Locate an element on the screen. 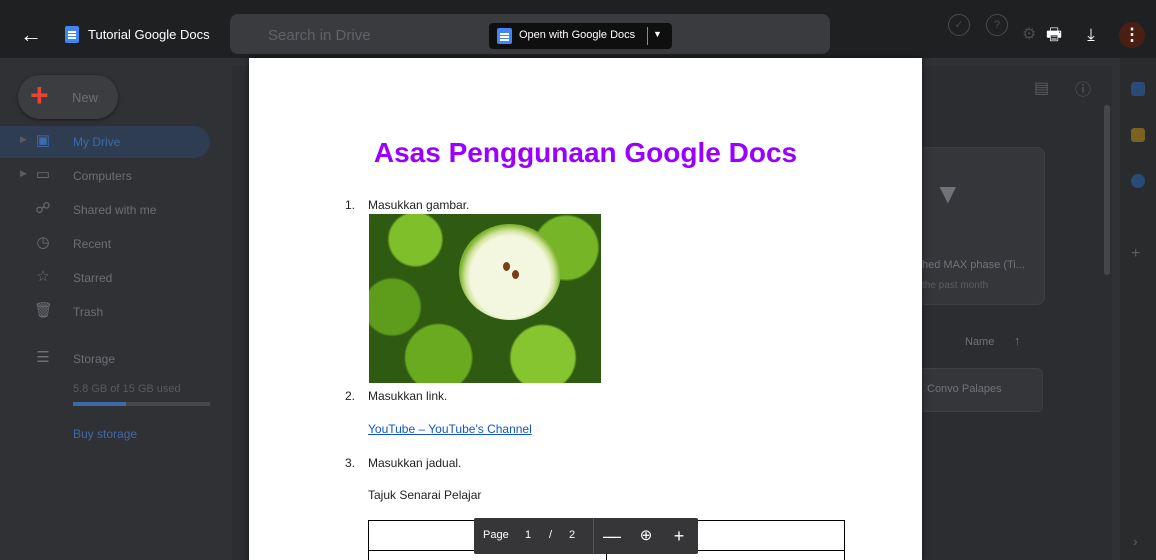 This screenshot has height=560, width=1156. keep-icon is located at coordinates (1138, 135).